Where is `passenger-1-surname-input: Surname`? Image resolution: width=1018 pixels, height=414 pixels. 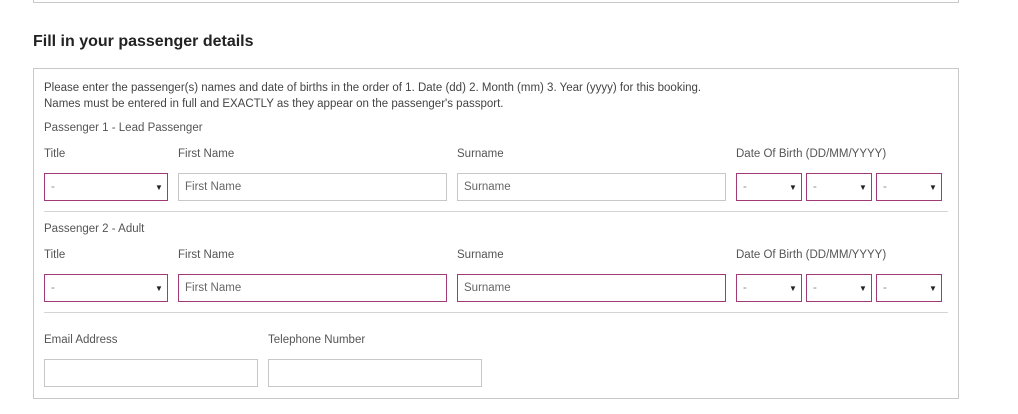
passenger-1-surname-input: Surname is located at coordinates (591, 187).